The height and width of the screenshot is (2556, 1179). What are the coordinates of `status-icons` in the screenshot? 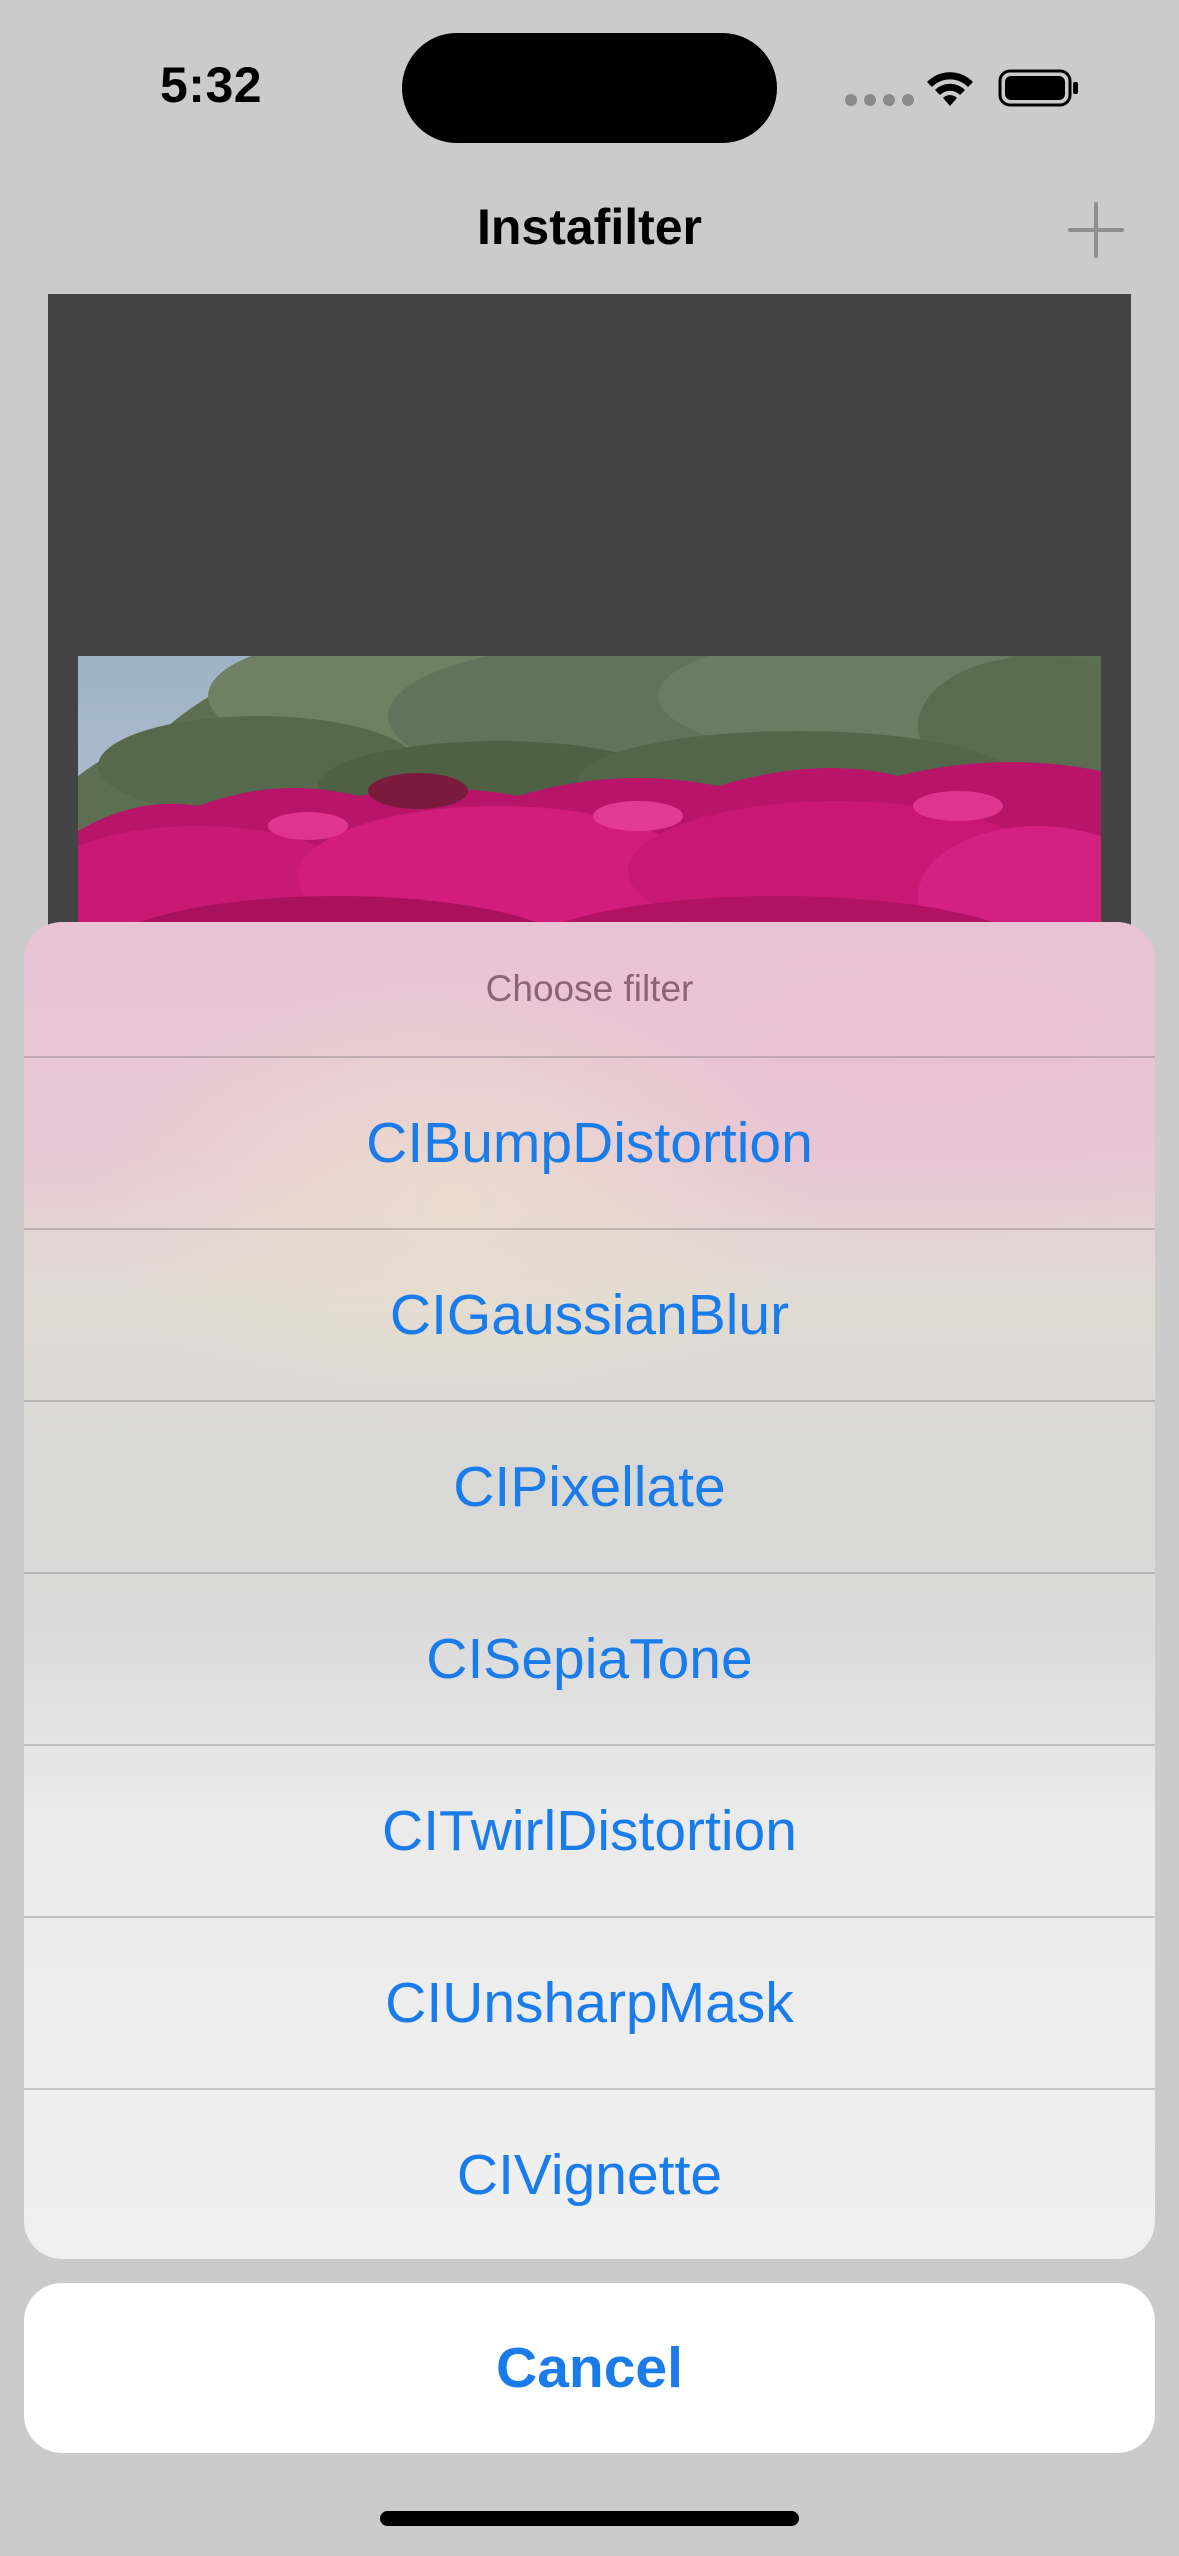 It's located at (965, 89).